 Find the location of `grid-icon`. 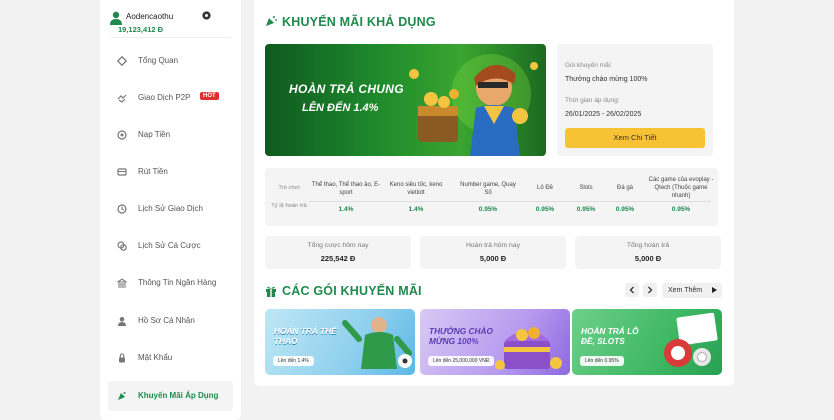

grid-icon is located at coordinates (122, 61).